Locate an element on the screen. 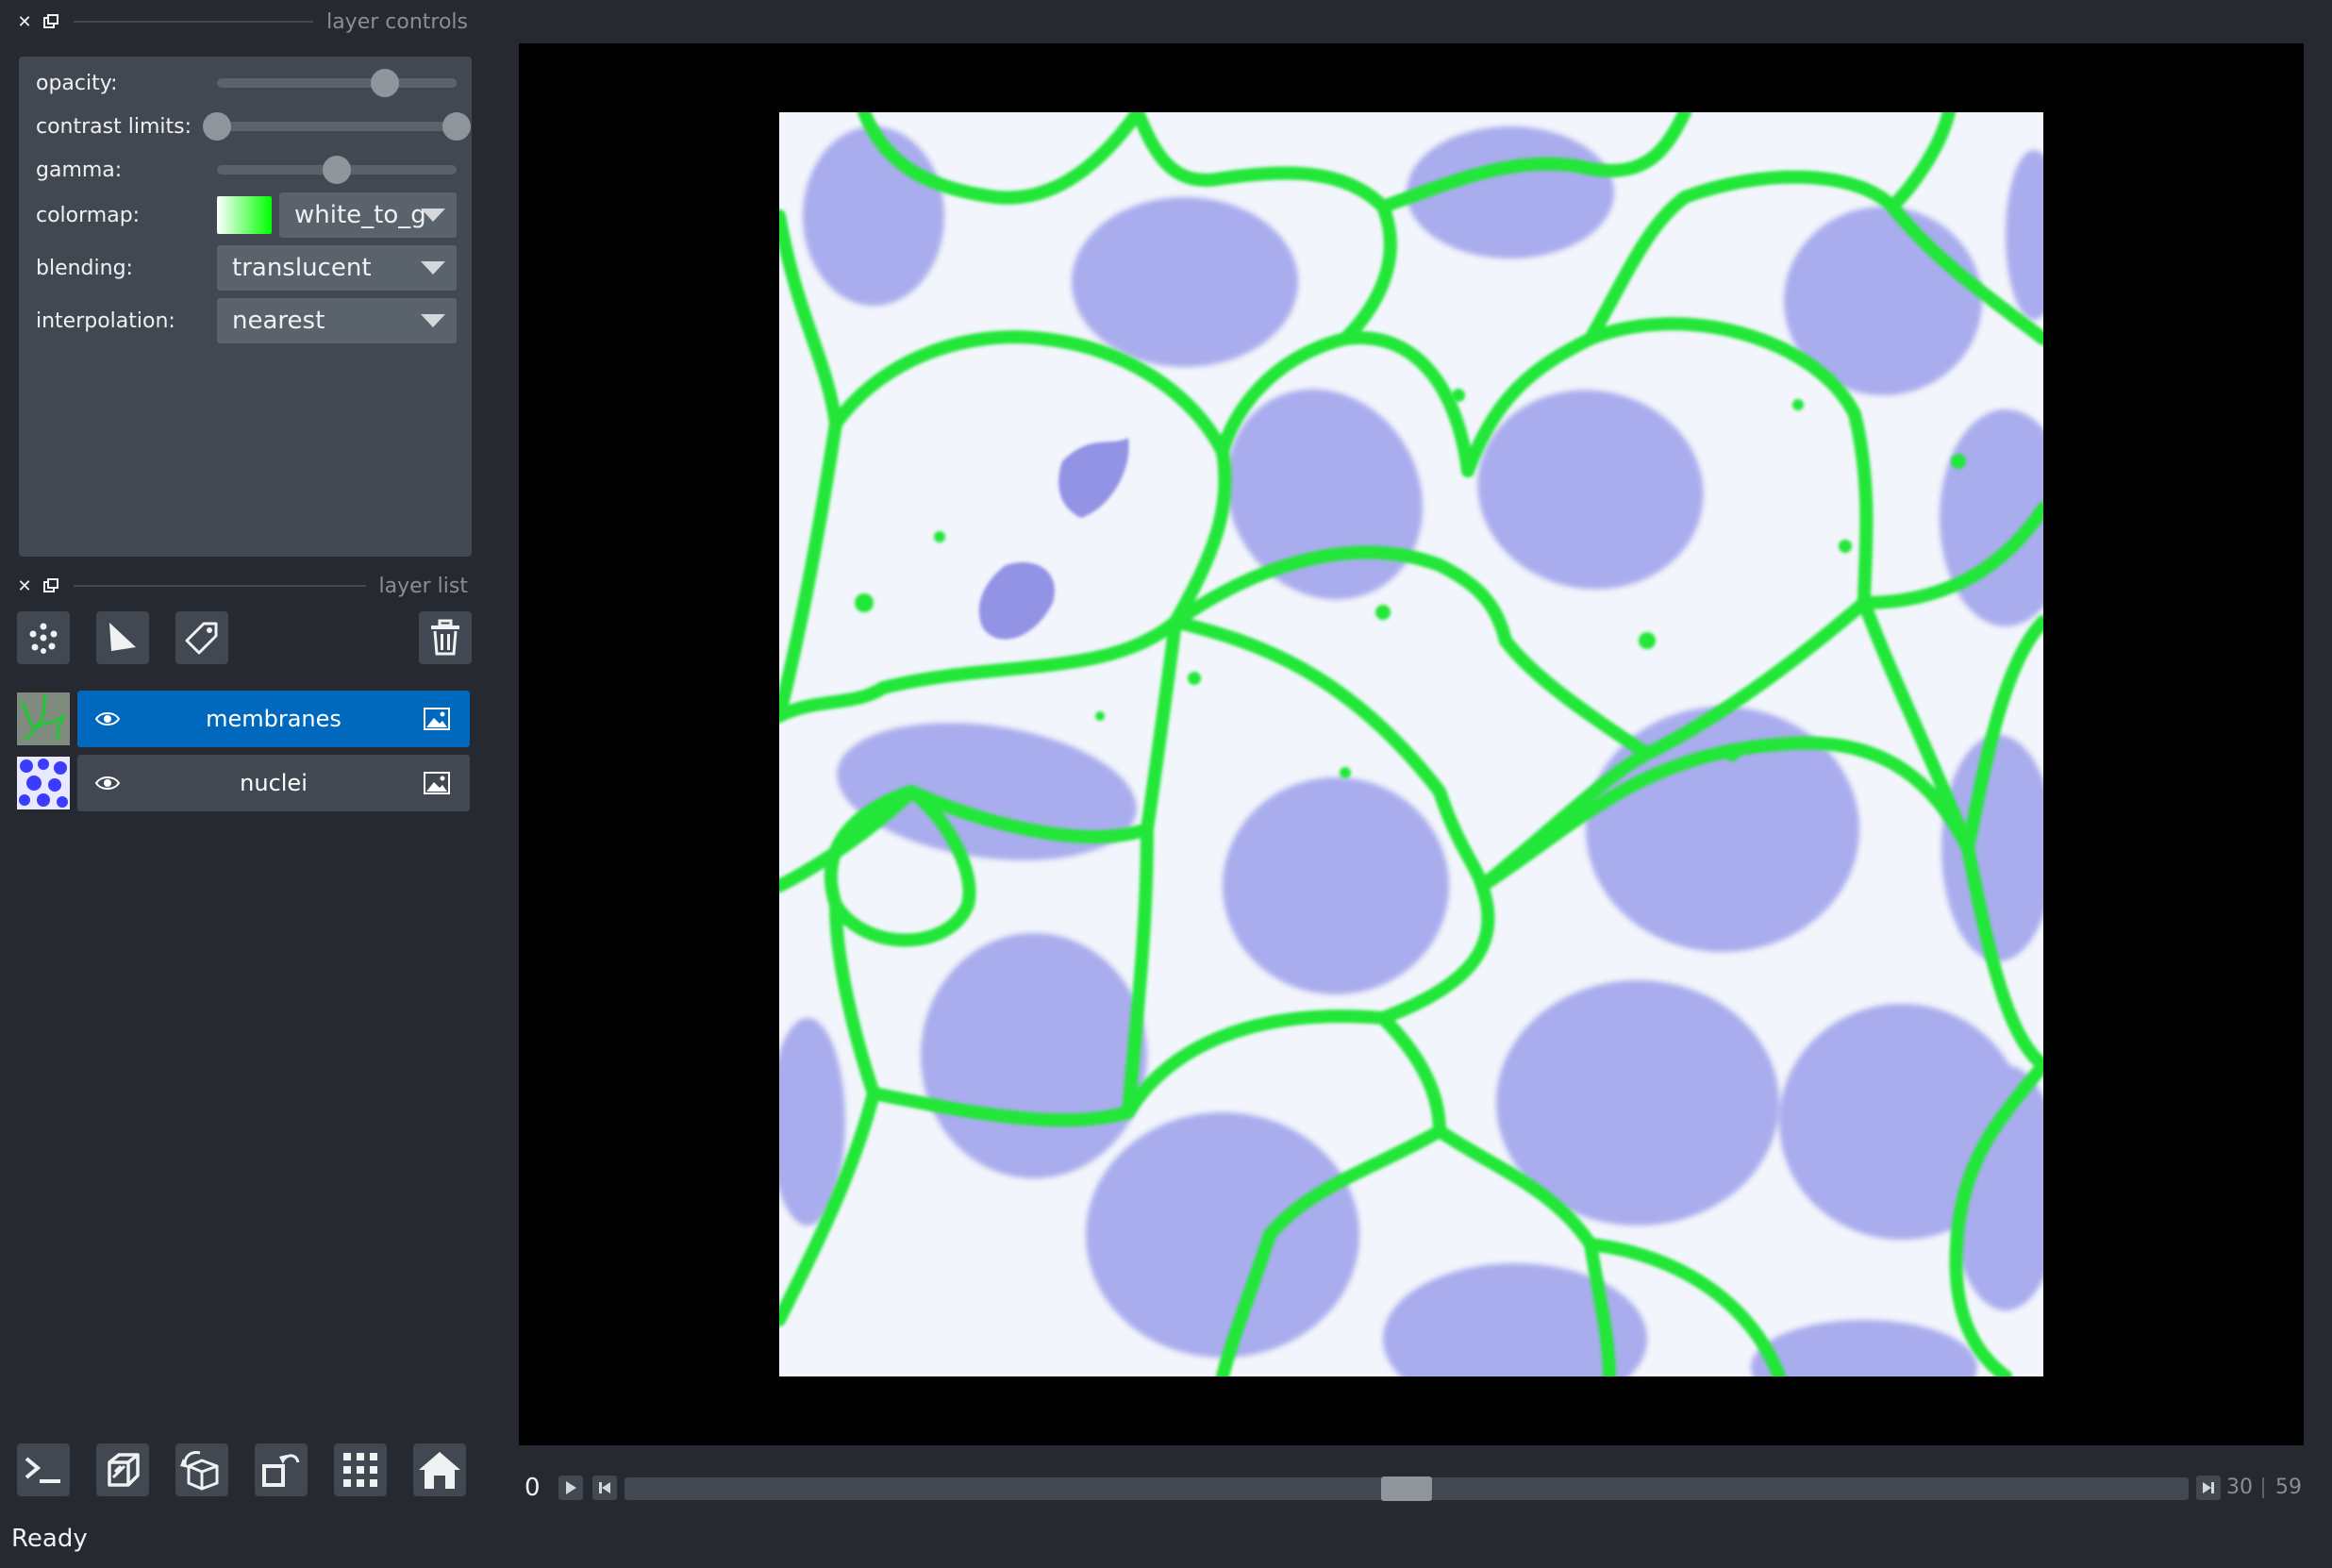 Image resolution: width=2332 pixels, height=1568 pixels. colormap-swatch is located at coordinates (244, 215).